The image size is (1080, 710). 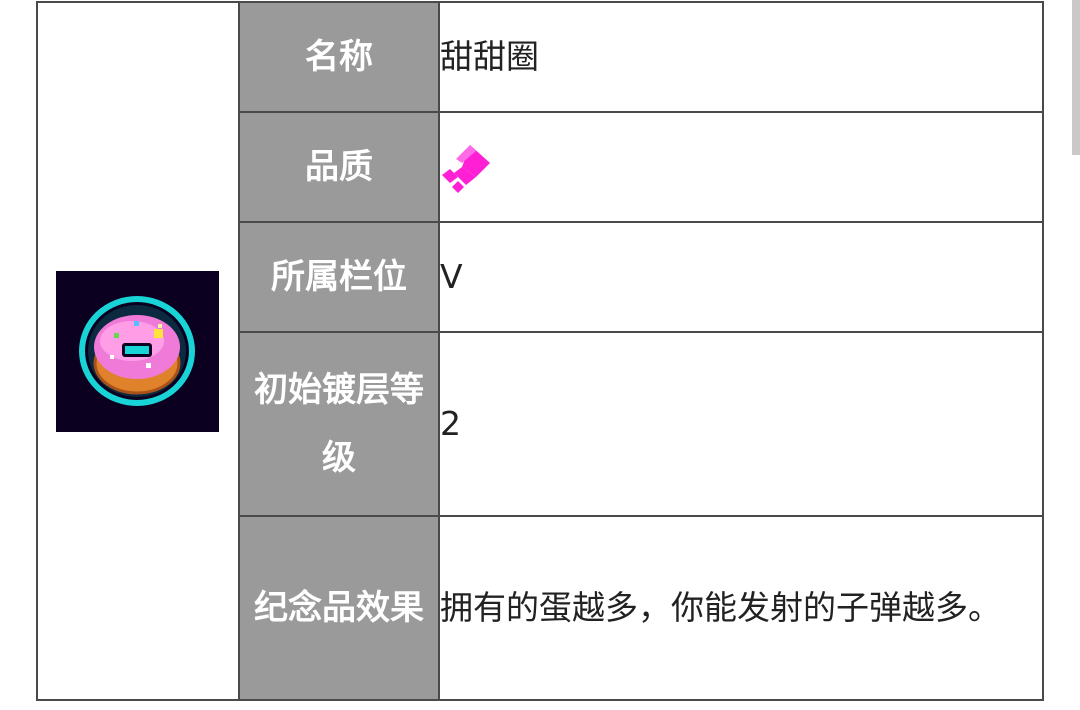 What do you see at coordinates (1076, 77) in the screenshot?
I see `scrollbar` at bounding box center [1076, 77].